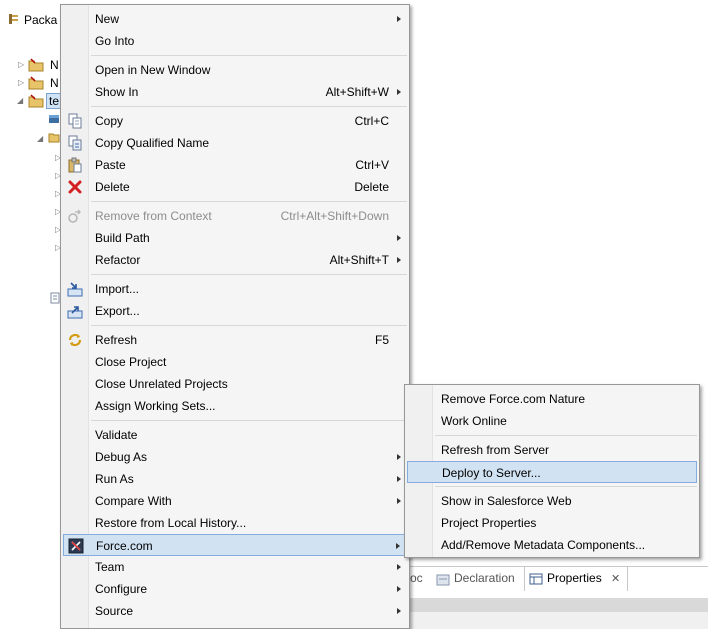  Describe the element at coordinates (131, 362) in the screenshot. I see `menu-item-label: Close Project` at that location.